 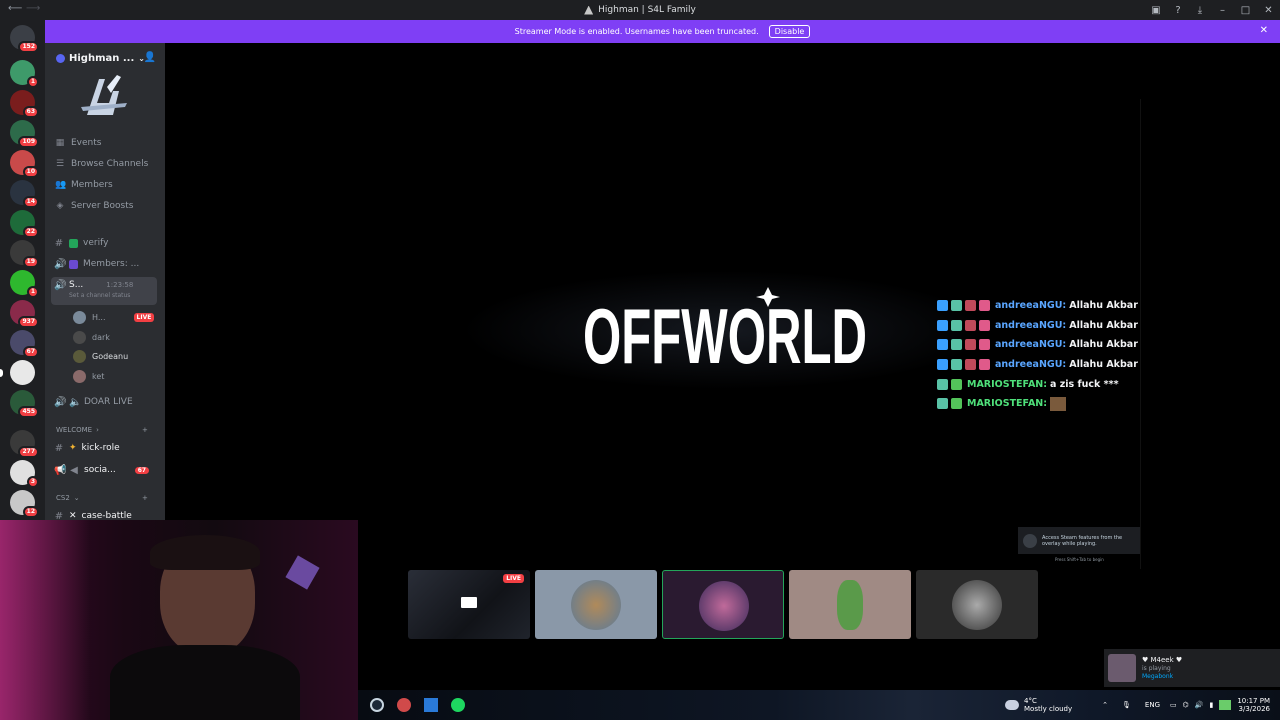 What do you see at coordinates (1126, 705) in the screenshot?
I see `microphone-icon: 🎙` at bounding box center [1126, 705].